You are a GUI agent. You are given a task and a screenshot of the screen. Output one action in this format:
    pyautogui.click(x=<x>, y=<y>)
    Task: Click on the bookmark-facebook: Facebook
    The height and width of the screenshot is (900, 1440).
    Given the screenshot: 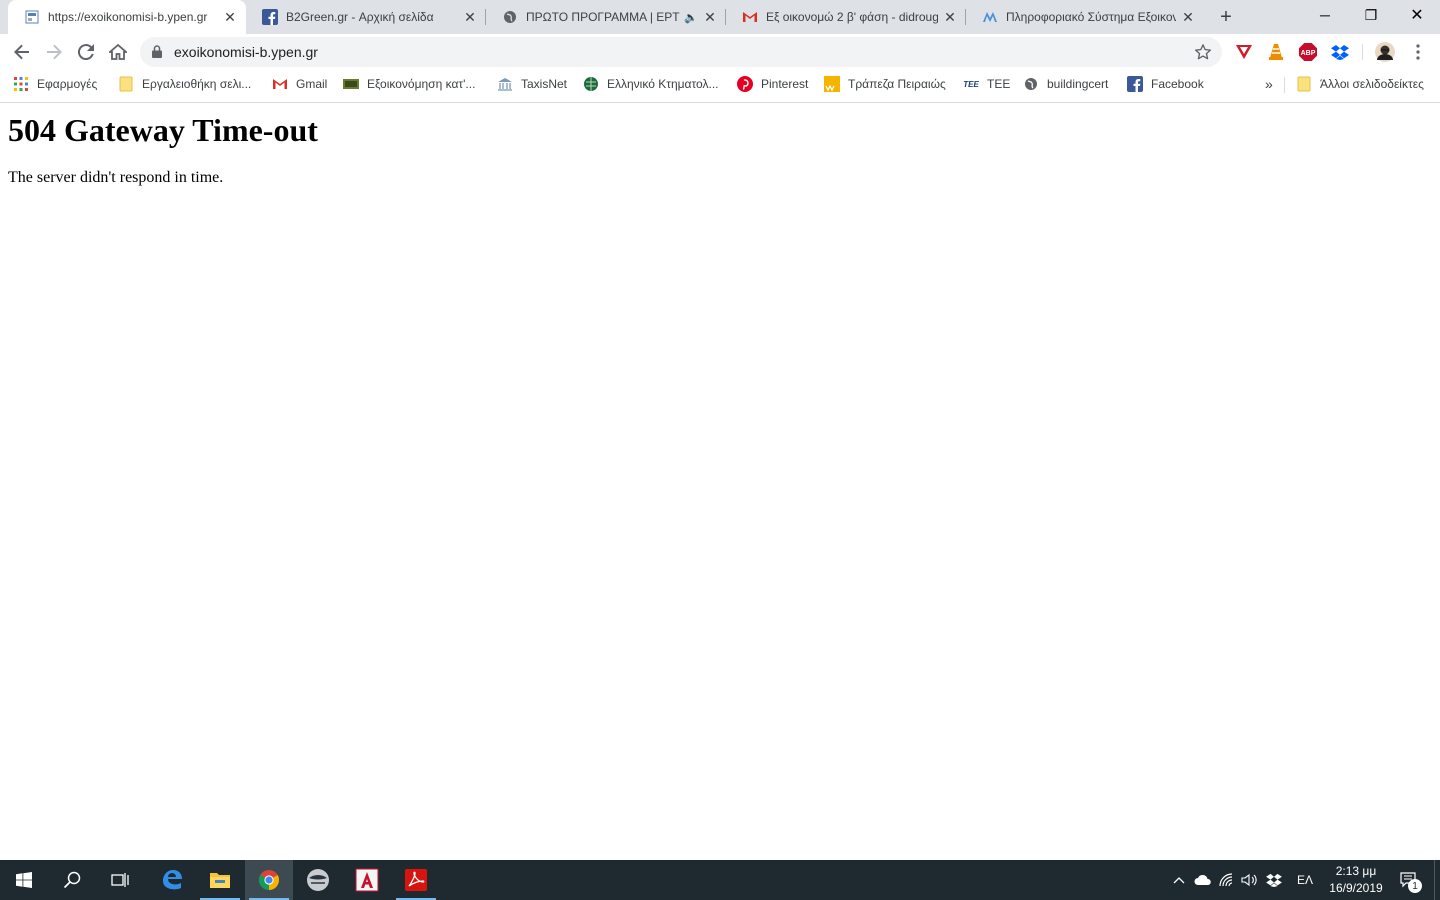 What is the action you would take?
    pyautogui.click(x=1165, y=84)
    